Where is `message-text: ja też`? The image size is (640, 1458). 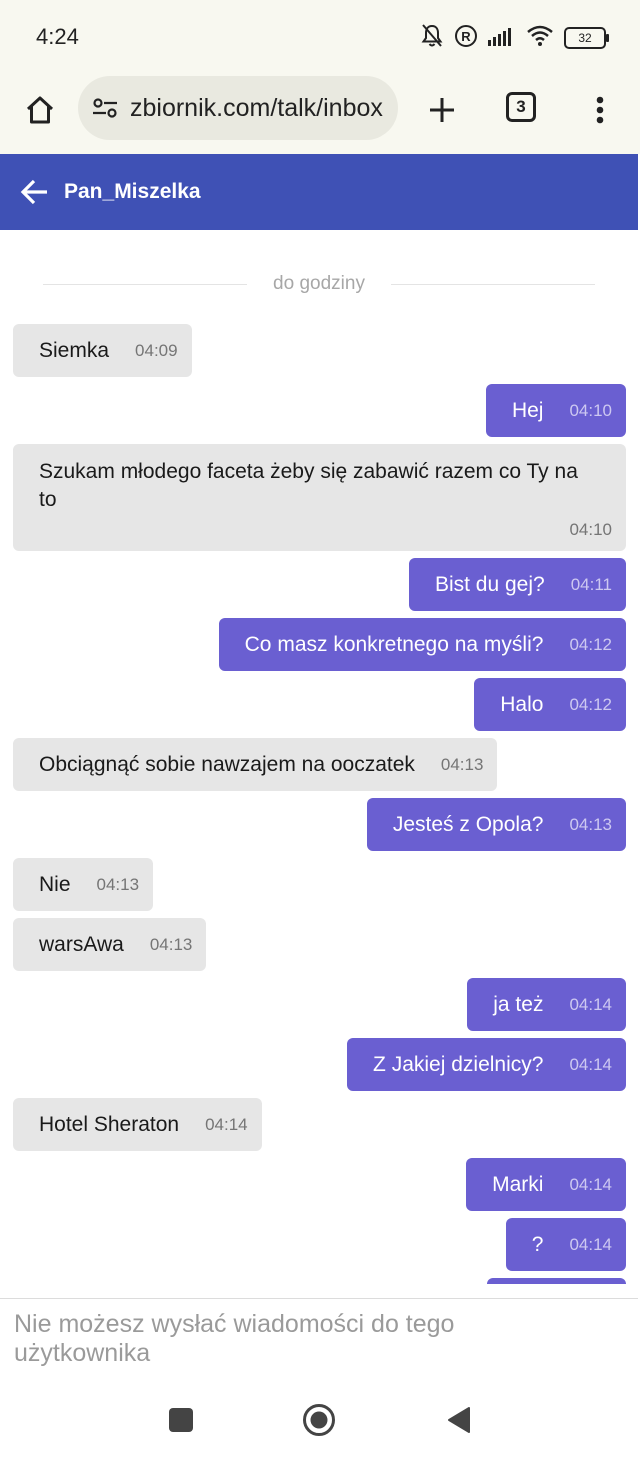
message-text: ja też is located at coordinates (518, 1004).